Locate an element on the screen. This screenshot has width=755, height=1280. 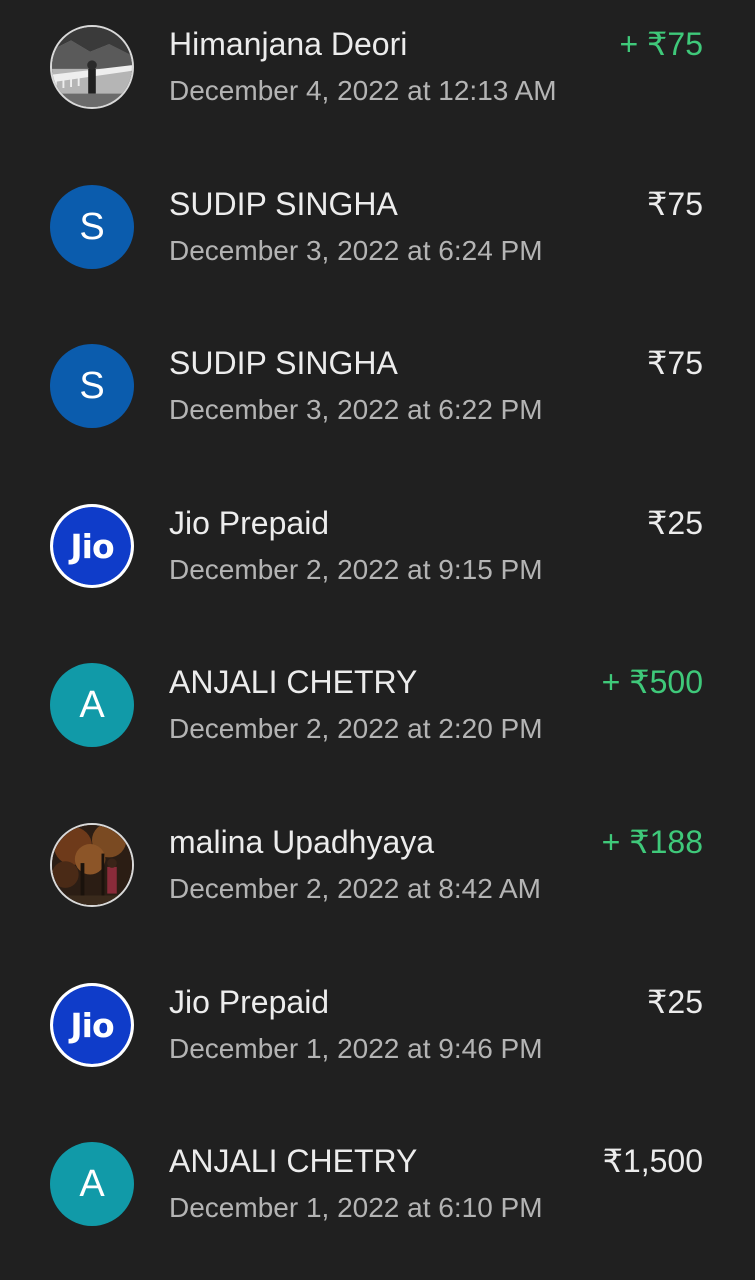
profile-photo-bridge-icon is located at coordinates (92, 67).